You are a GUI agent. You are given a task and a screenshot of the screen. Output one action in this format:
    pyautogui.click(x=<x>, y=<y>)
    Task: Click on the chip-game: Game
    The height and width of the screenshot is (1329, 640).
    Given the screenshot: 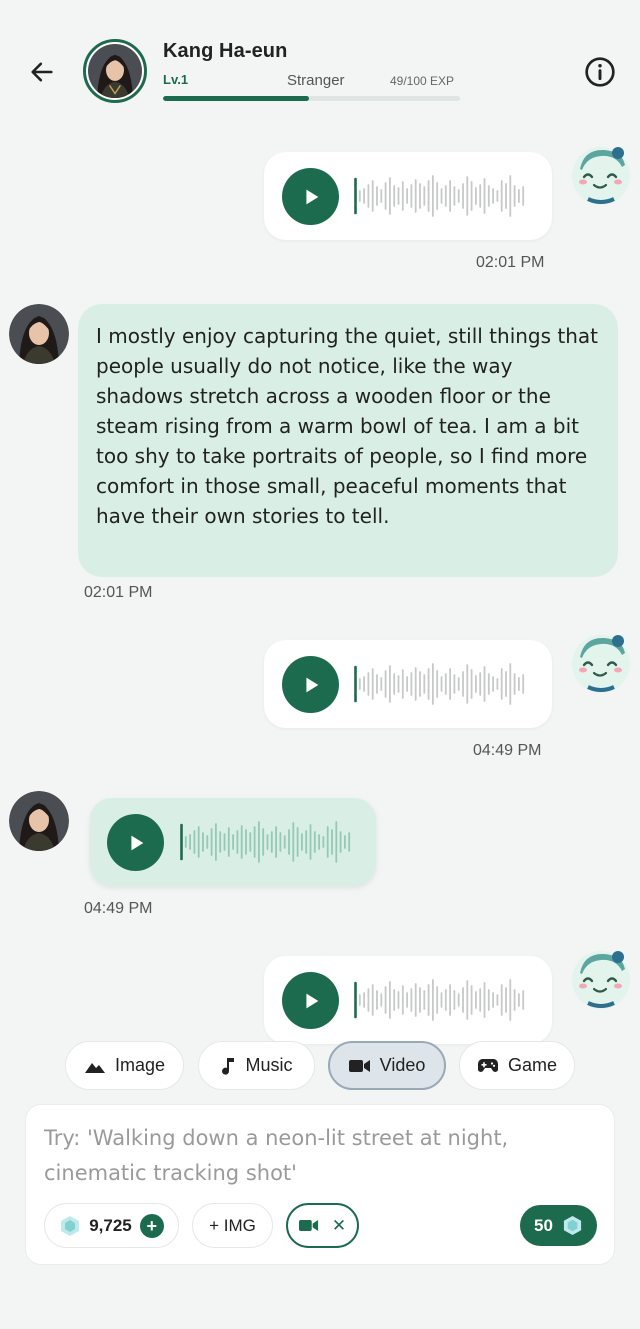 What is the action you would take?
    pyautogui.click(x=517, y=1065)
    